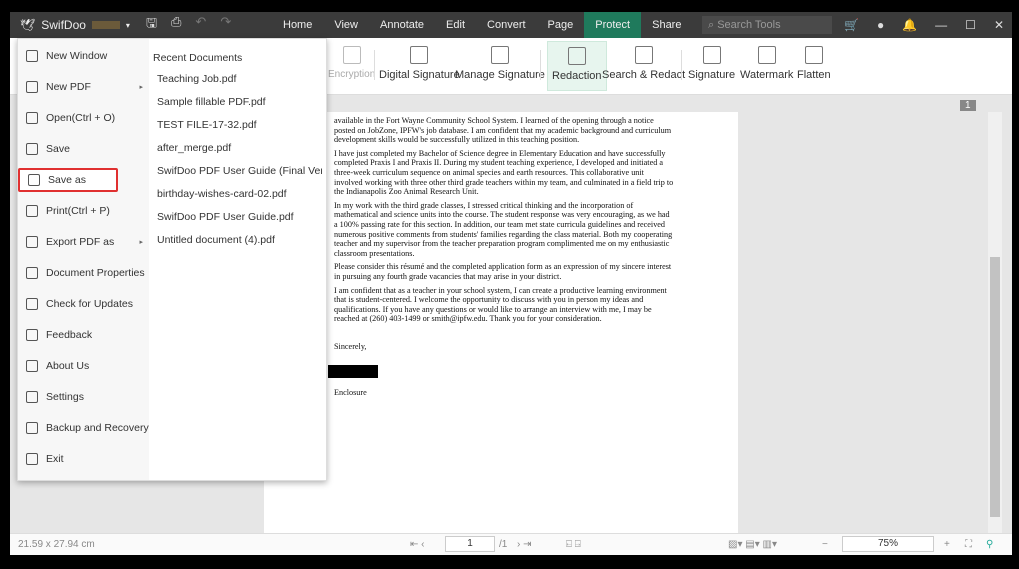  Describe the element at coordinates (503, 544) in the screenshot. I see `total-pages: /1` at that location.